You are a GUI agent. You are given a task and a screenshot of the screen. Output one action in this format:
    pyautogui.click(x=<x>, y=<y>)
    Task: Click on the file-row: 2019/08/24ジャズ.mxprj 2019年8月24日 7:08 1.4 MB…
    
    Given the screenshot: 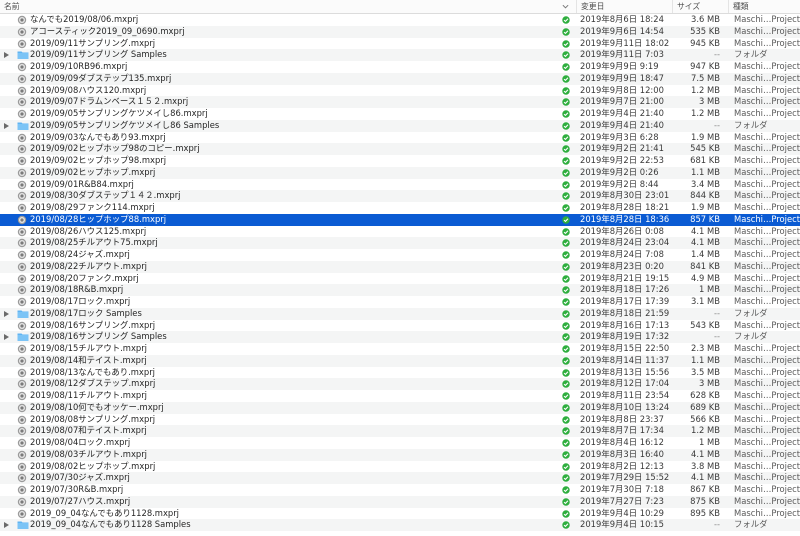 What is the action you would take?
    pyautogui.click(x=400, y=255)
    